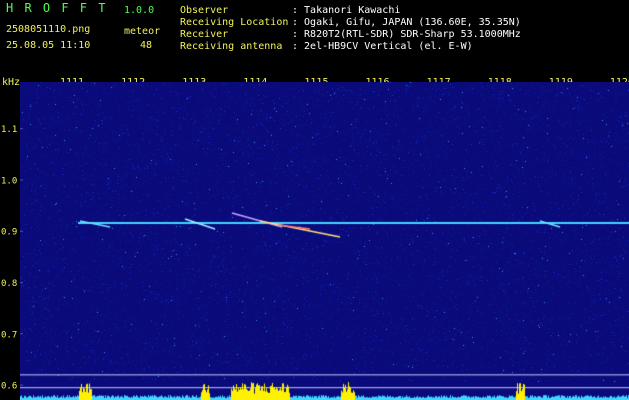 This screenshot has height=400, width=629. I want to click on freq-tick-label: 0.7, so click(9, 335).